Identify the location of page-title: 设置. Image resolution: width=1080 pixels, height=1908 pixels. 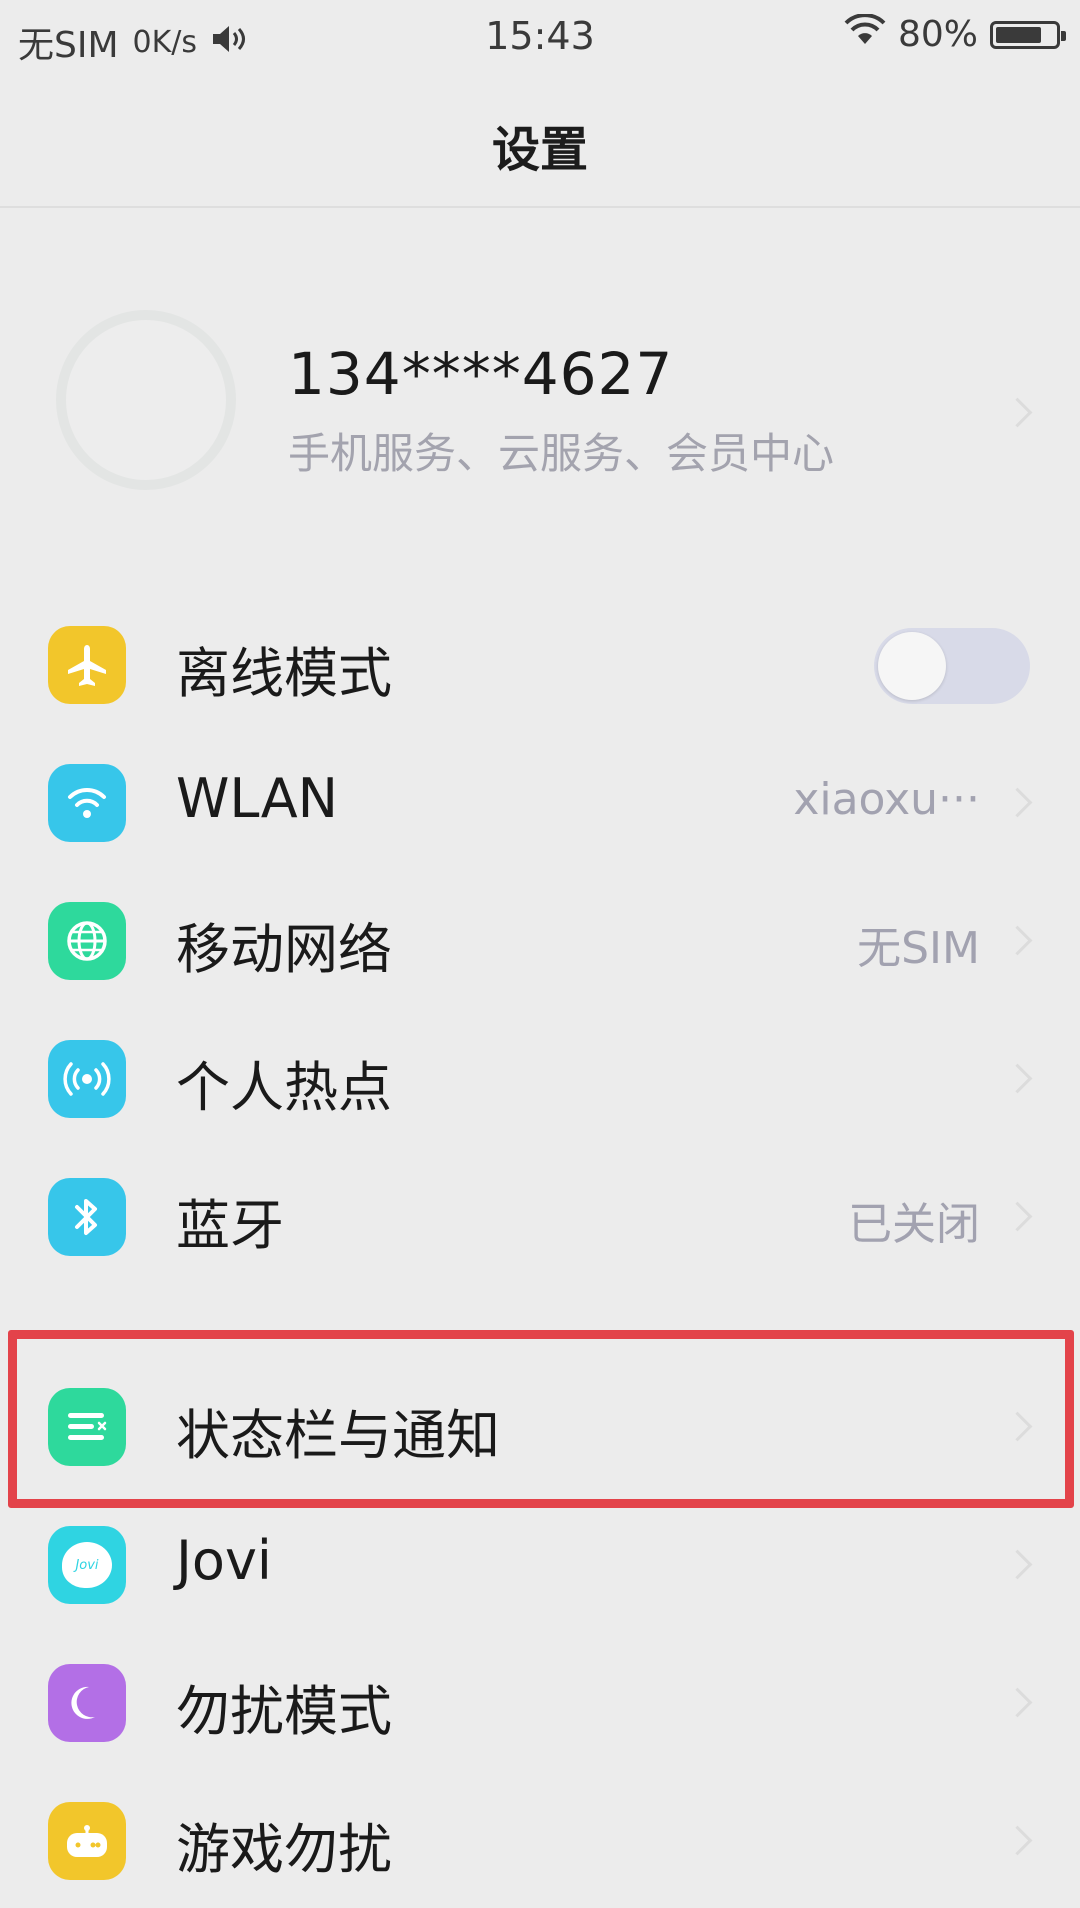
(539, 150).